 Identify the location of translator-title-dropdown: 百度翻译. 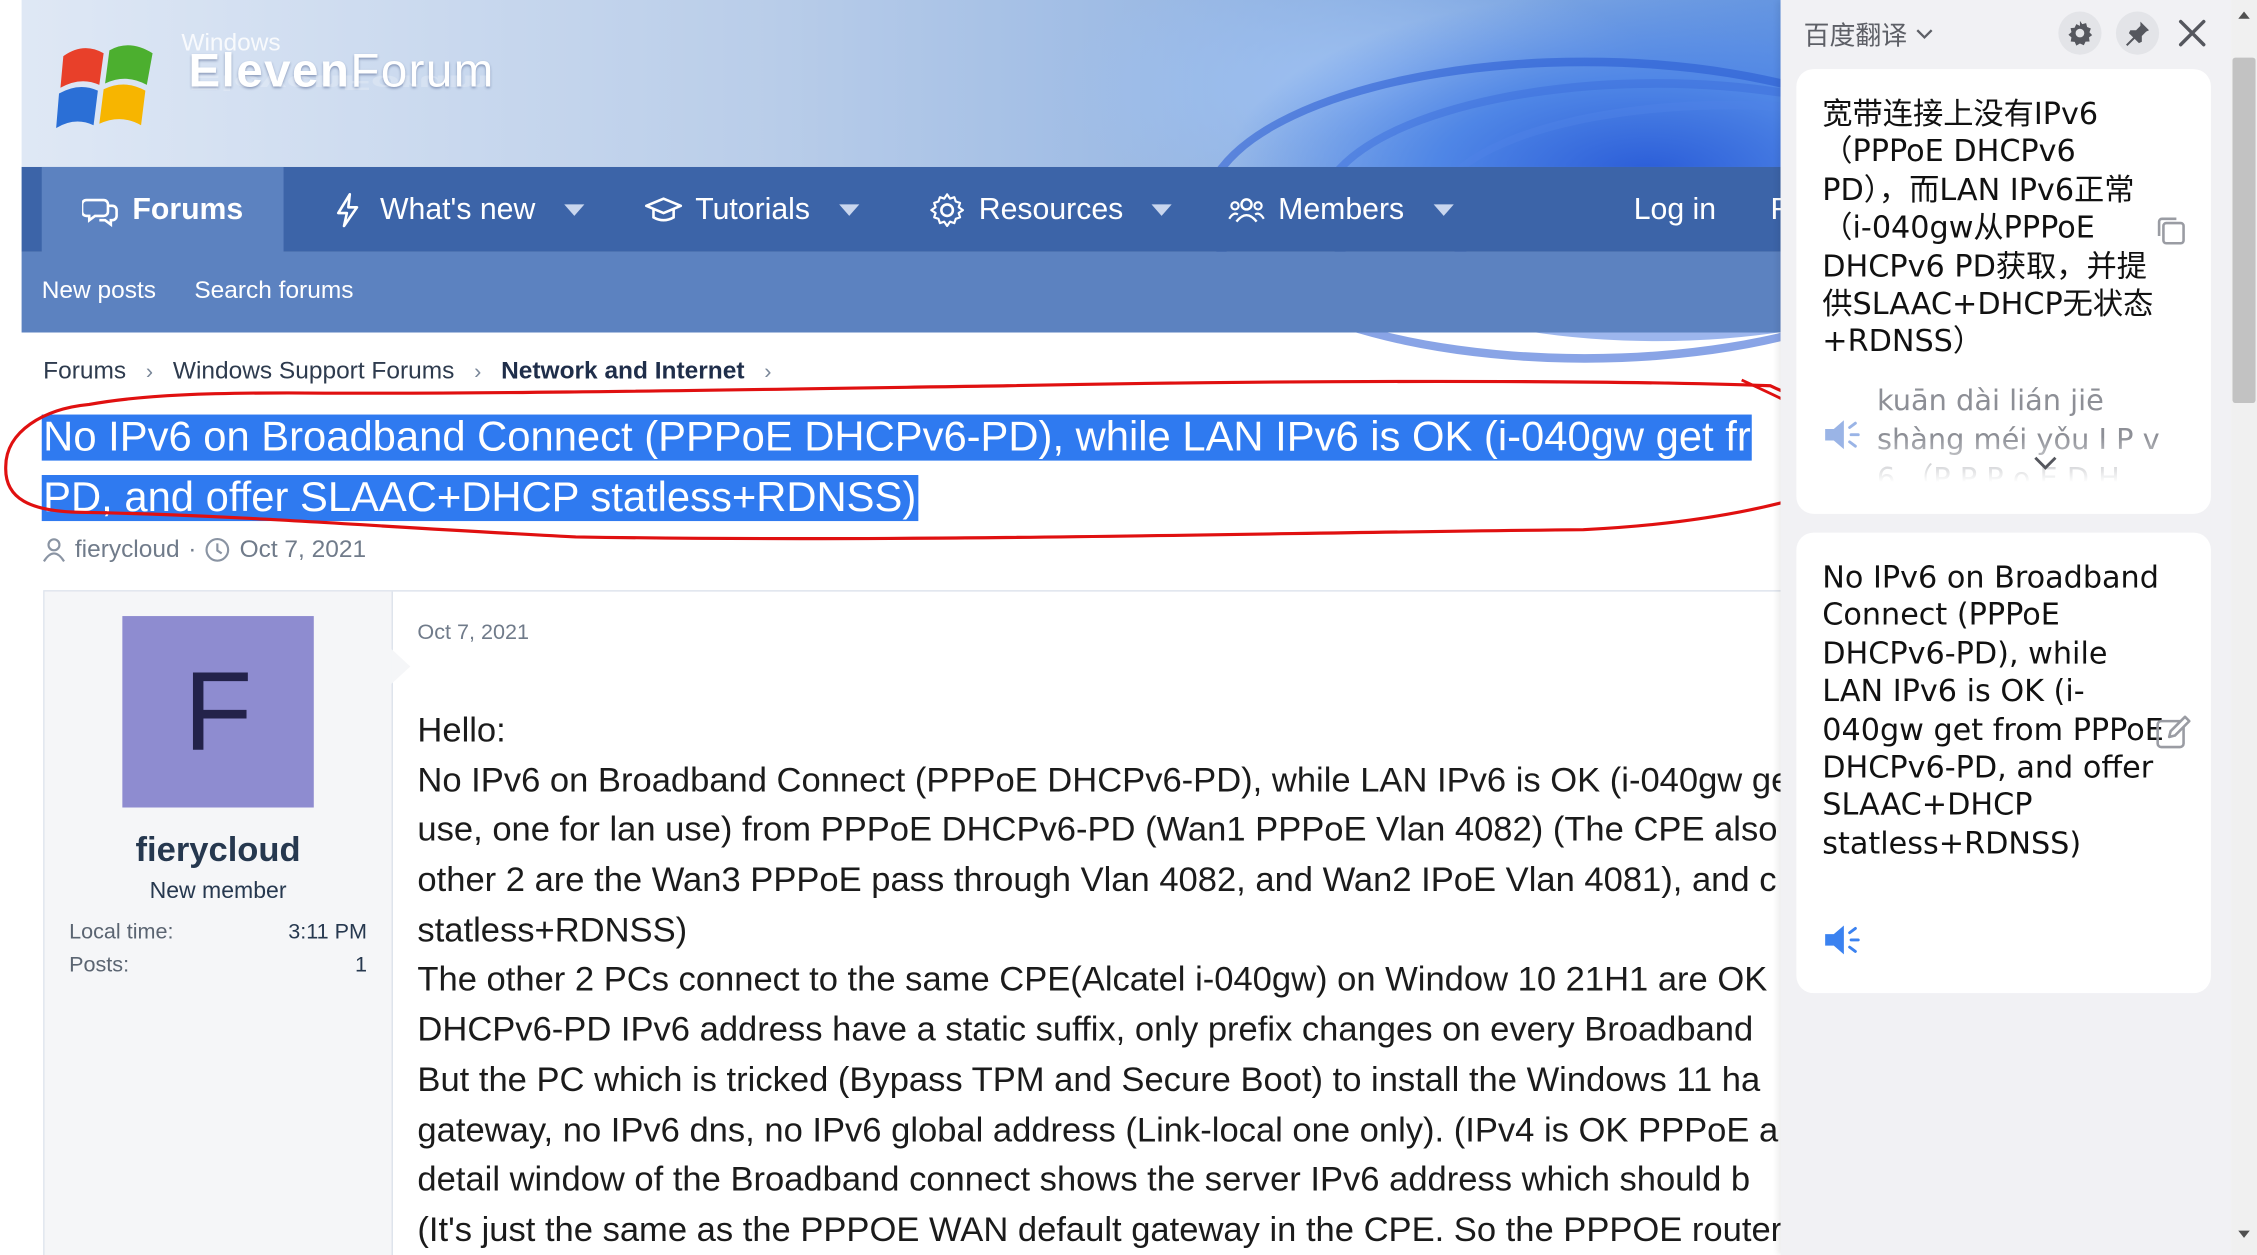
(1869, 34).